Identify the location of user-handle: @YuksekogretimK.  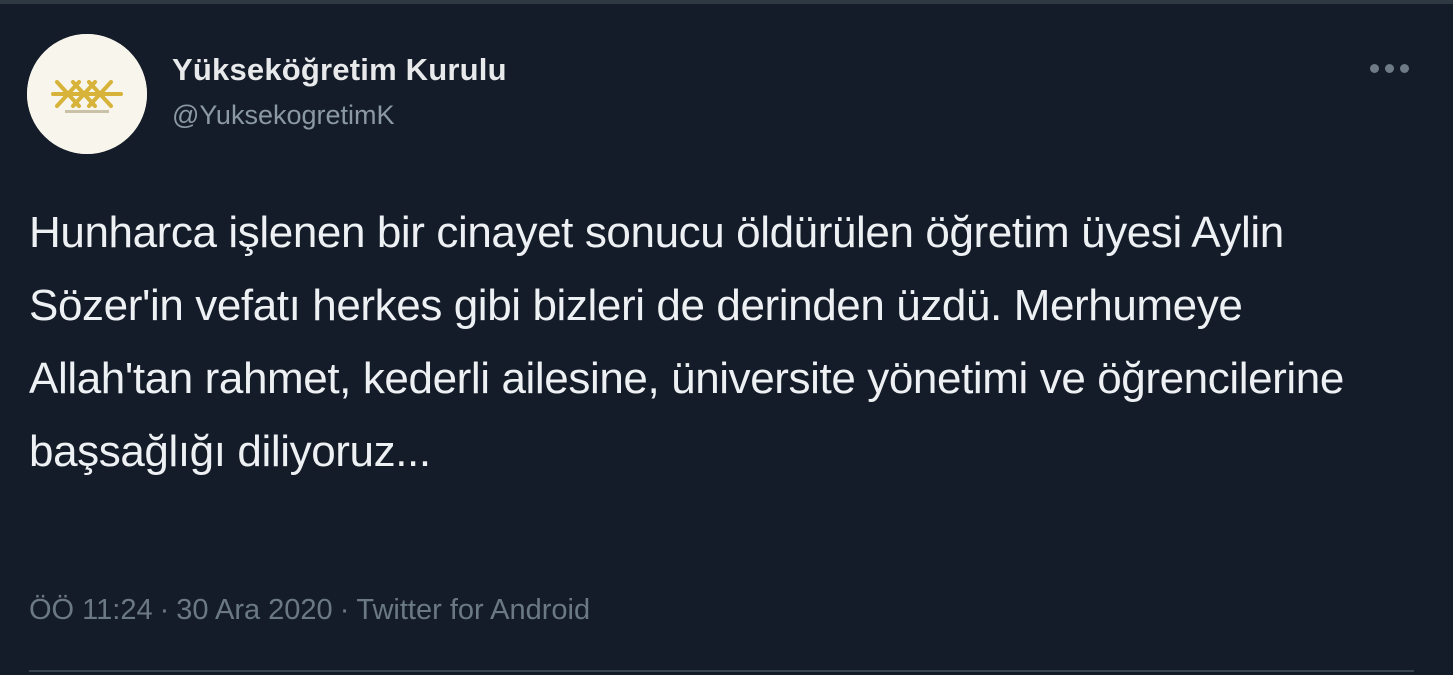
(283, 115).